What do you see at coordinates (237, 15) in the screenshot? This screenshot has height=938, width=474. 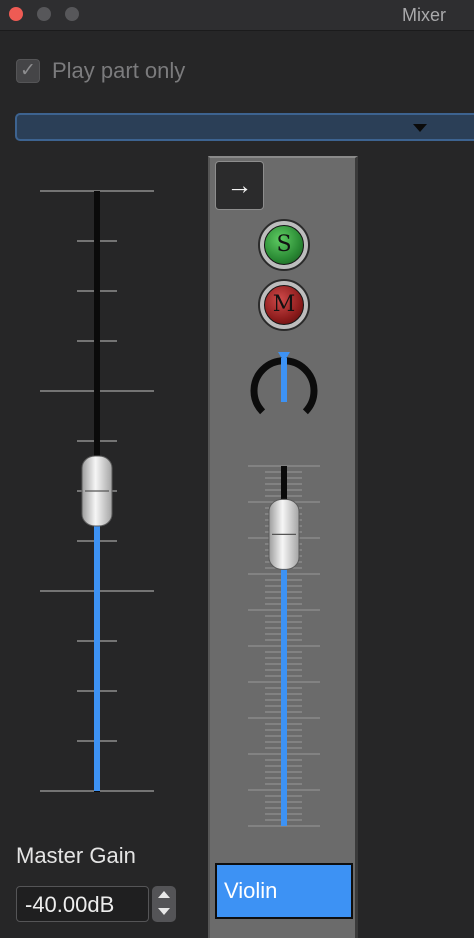 I see `title-bar: Mixer` at bounding box center [237, 15].